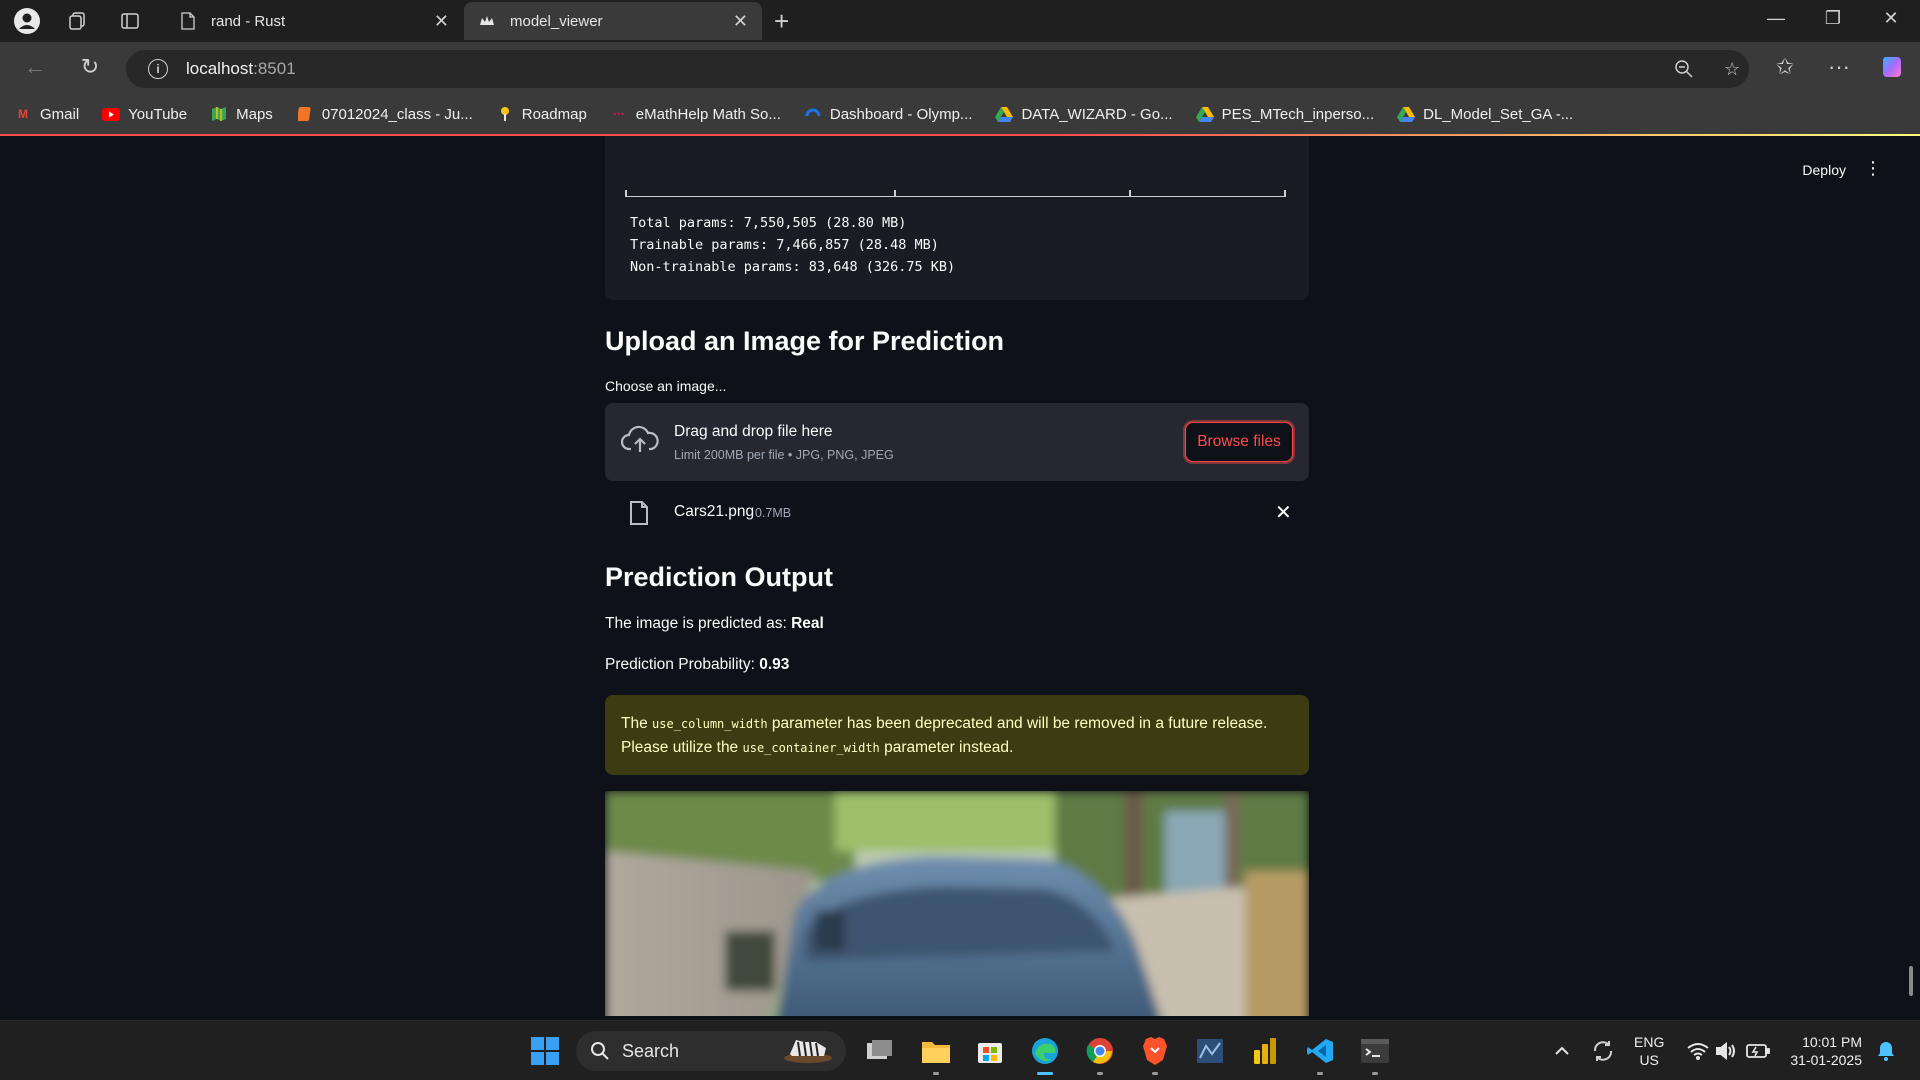 This screenshot has height=1080, width=1920. Describe the element at coordinates (90, 67) in the screenshot. I see `reload-icon: ↻` at that location.